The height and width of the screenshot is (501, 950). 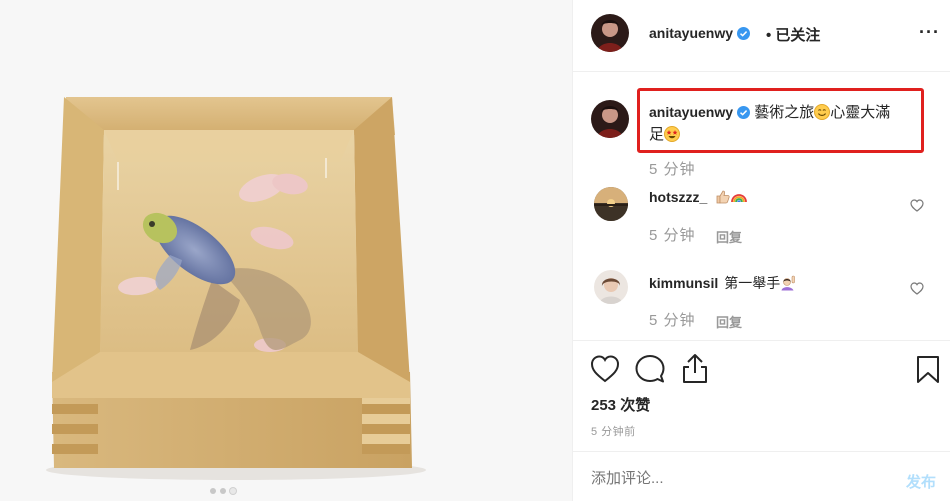 What do you see at coordinates (793, 34) in the screenshot?
I see `follow-state: • 已关注` at bounding box center [793, 34].